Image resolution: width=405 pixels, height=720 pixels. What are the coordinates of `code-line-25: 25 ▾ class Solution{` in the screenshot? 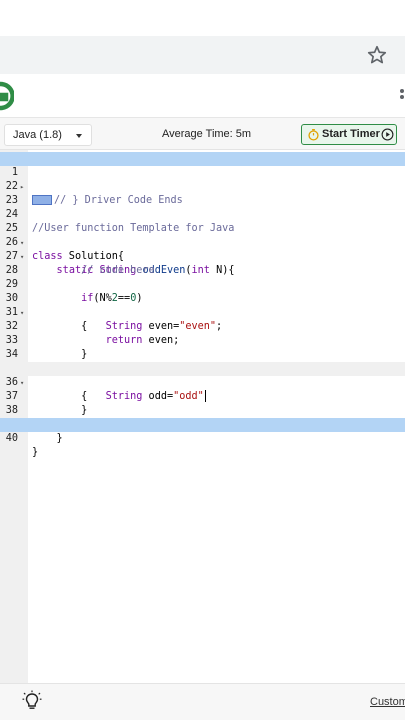 It's located at (202, 235).